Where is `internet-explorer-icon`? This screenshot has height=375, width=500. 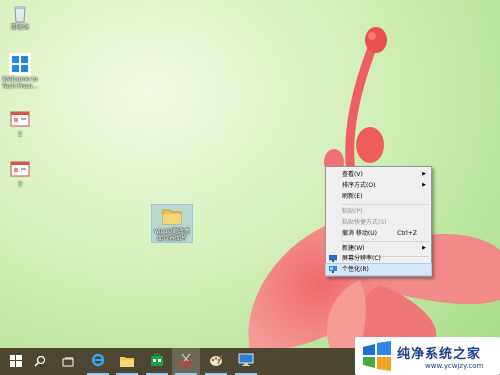 internet-explorer-icon is located at coordinates (98, 361).